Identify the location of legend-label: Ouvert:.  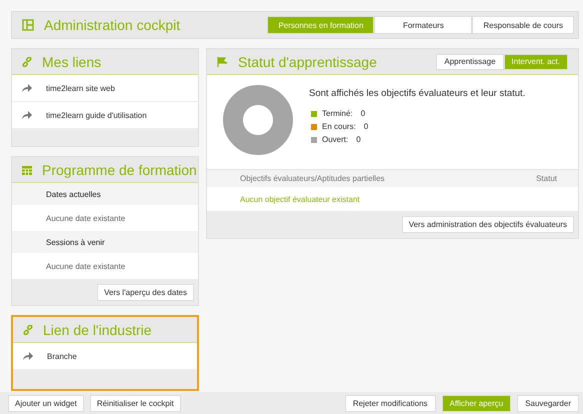
(335, 139).